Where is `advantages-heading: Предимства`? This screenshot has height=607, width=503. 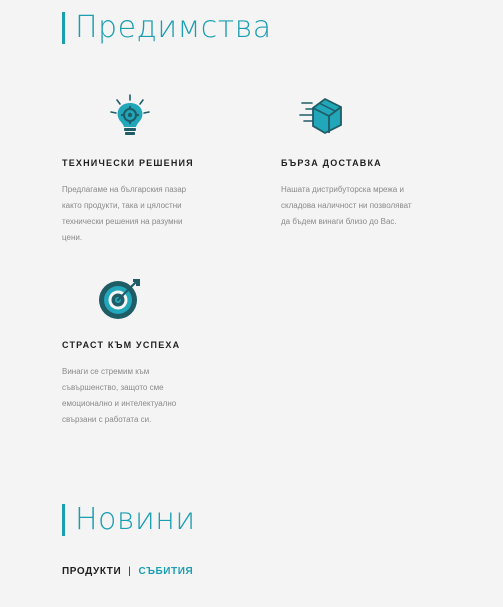 advantages-heading: Предимства is located at coordinates (167, 27).